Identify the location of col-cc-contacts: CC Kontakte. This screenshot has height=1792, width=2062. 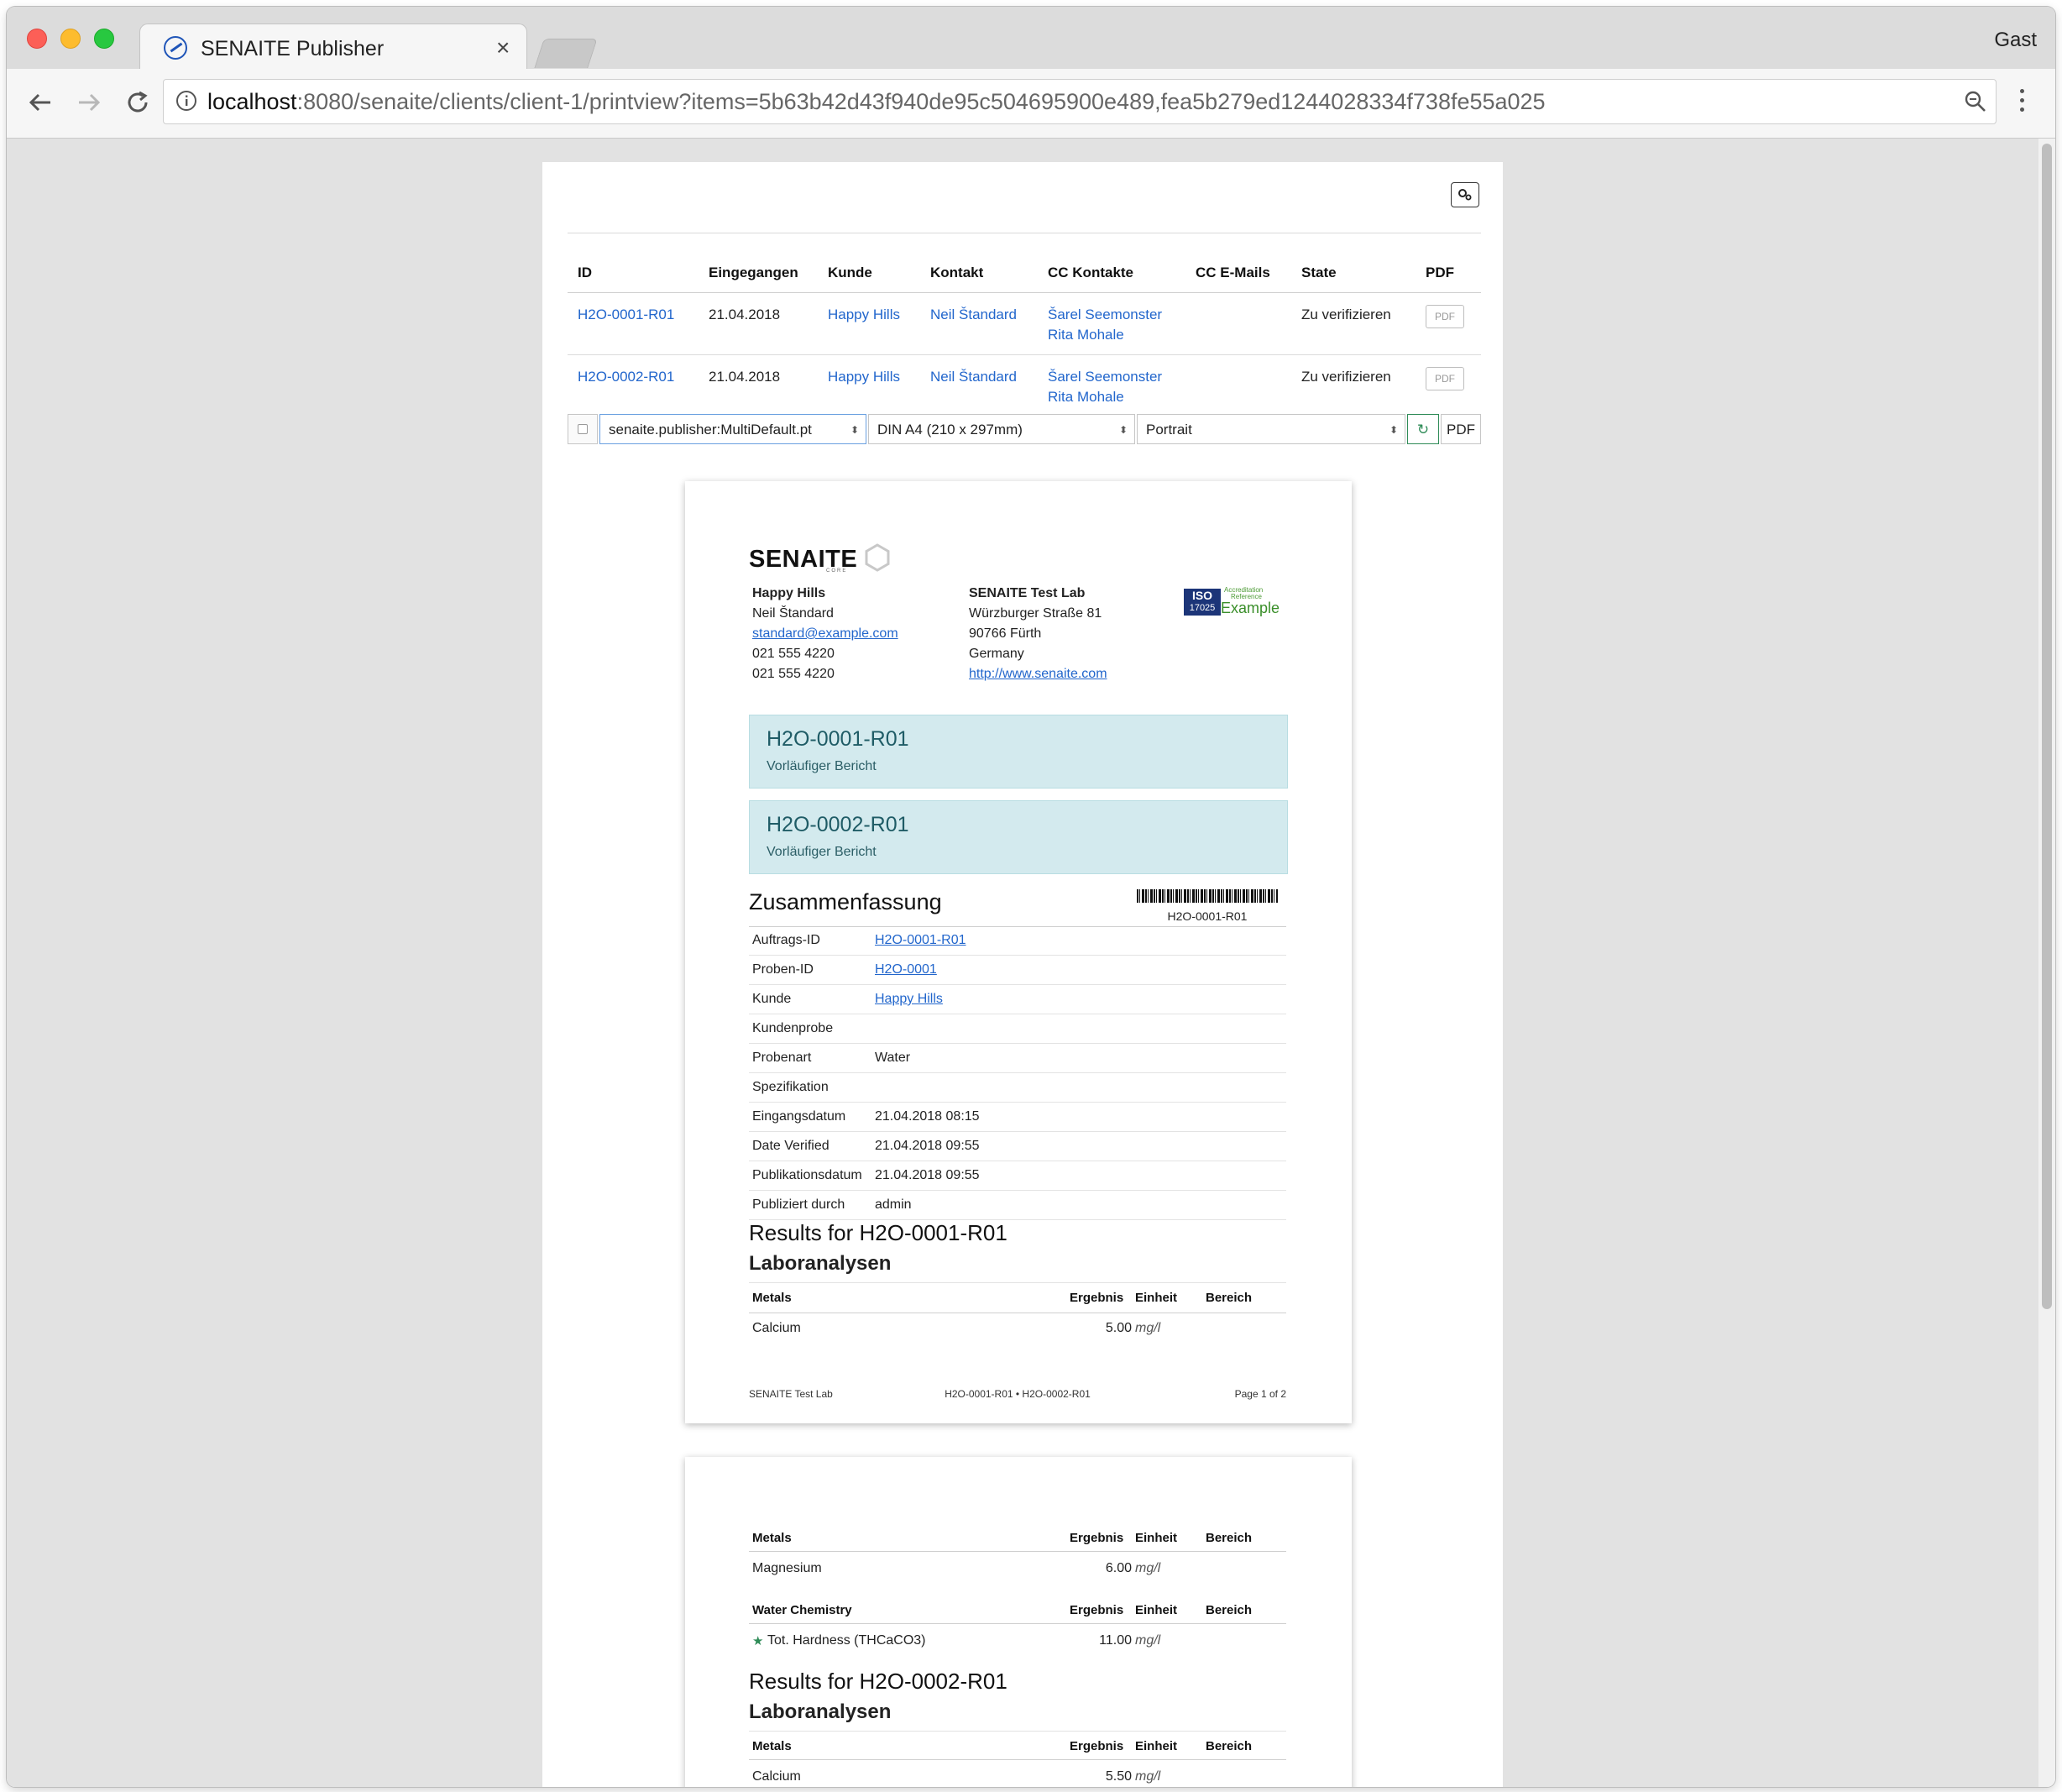
(1090, 273).